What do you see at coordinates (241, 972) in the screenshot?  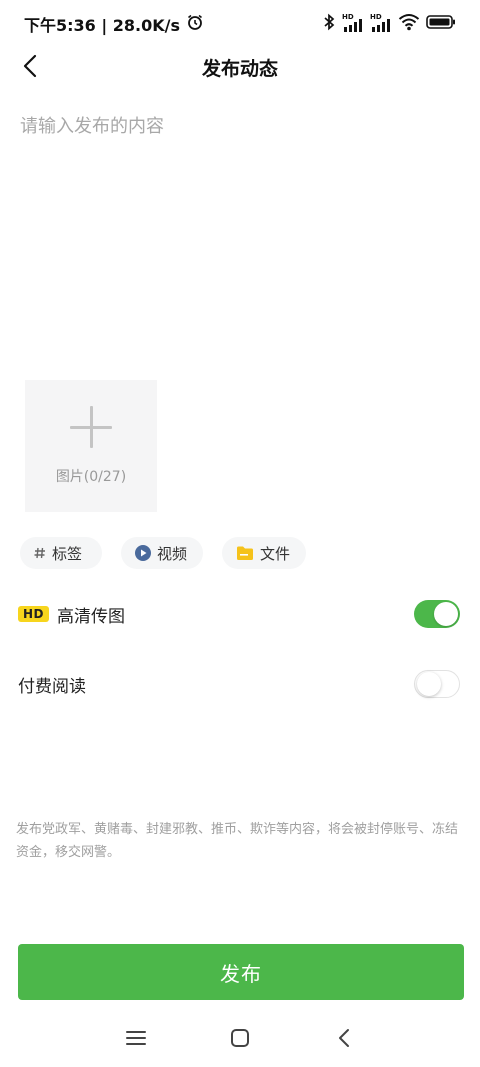 I see `publish-button: 发布` at bounding box center [241, 972].